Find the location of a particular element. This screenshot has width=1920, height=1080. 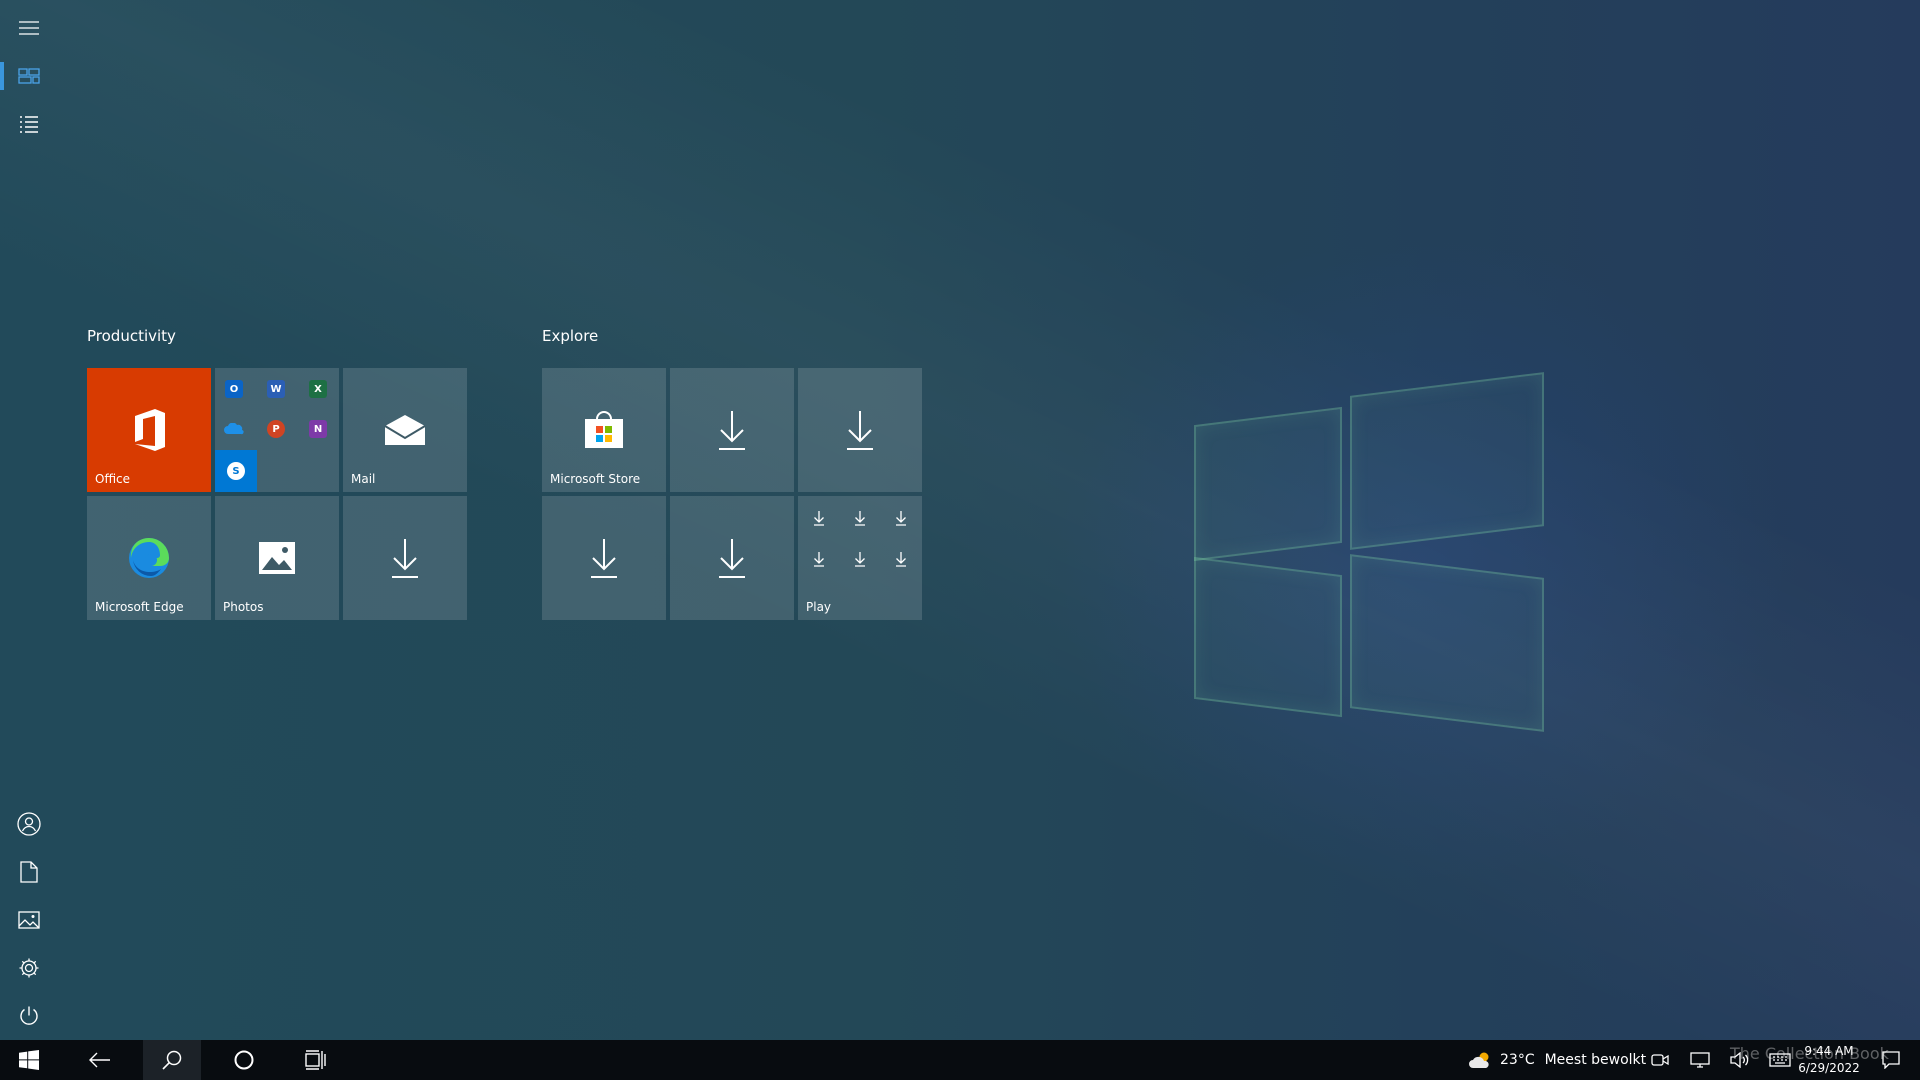

start-button is located at coordinates (29, 1060).